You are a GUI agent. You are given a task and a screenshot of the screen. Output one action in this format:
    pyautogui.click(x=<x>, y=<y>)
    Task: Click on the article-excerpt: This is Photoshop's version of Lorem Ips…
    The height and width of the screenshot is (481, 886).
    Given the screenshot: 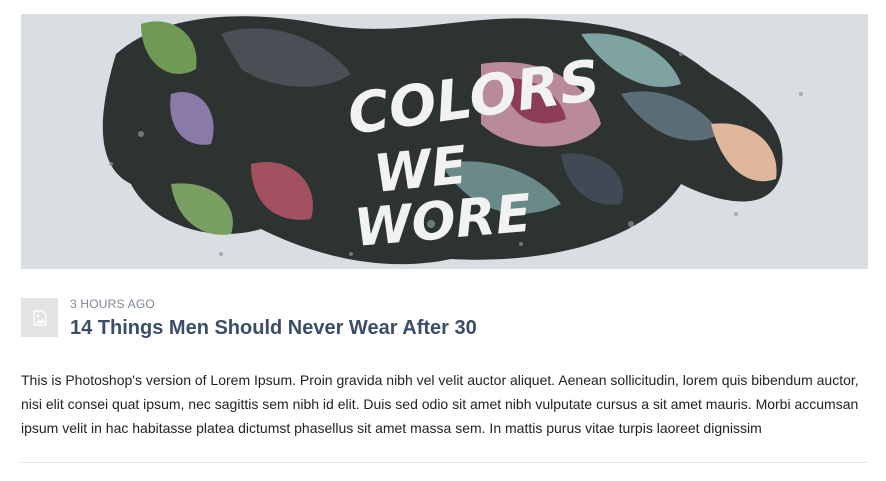 What is the action you would take?
    pyautogui.click(x=440, y=404)
    